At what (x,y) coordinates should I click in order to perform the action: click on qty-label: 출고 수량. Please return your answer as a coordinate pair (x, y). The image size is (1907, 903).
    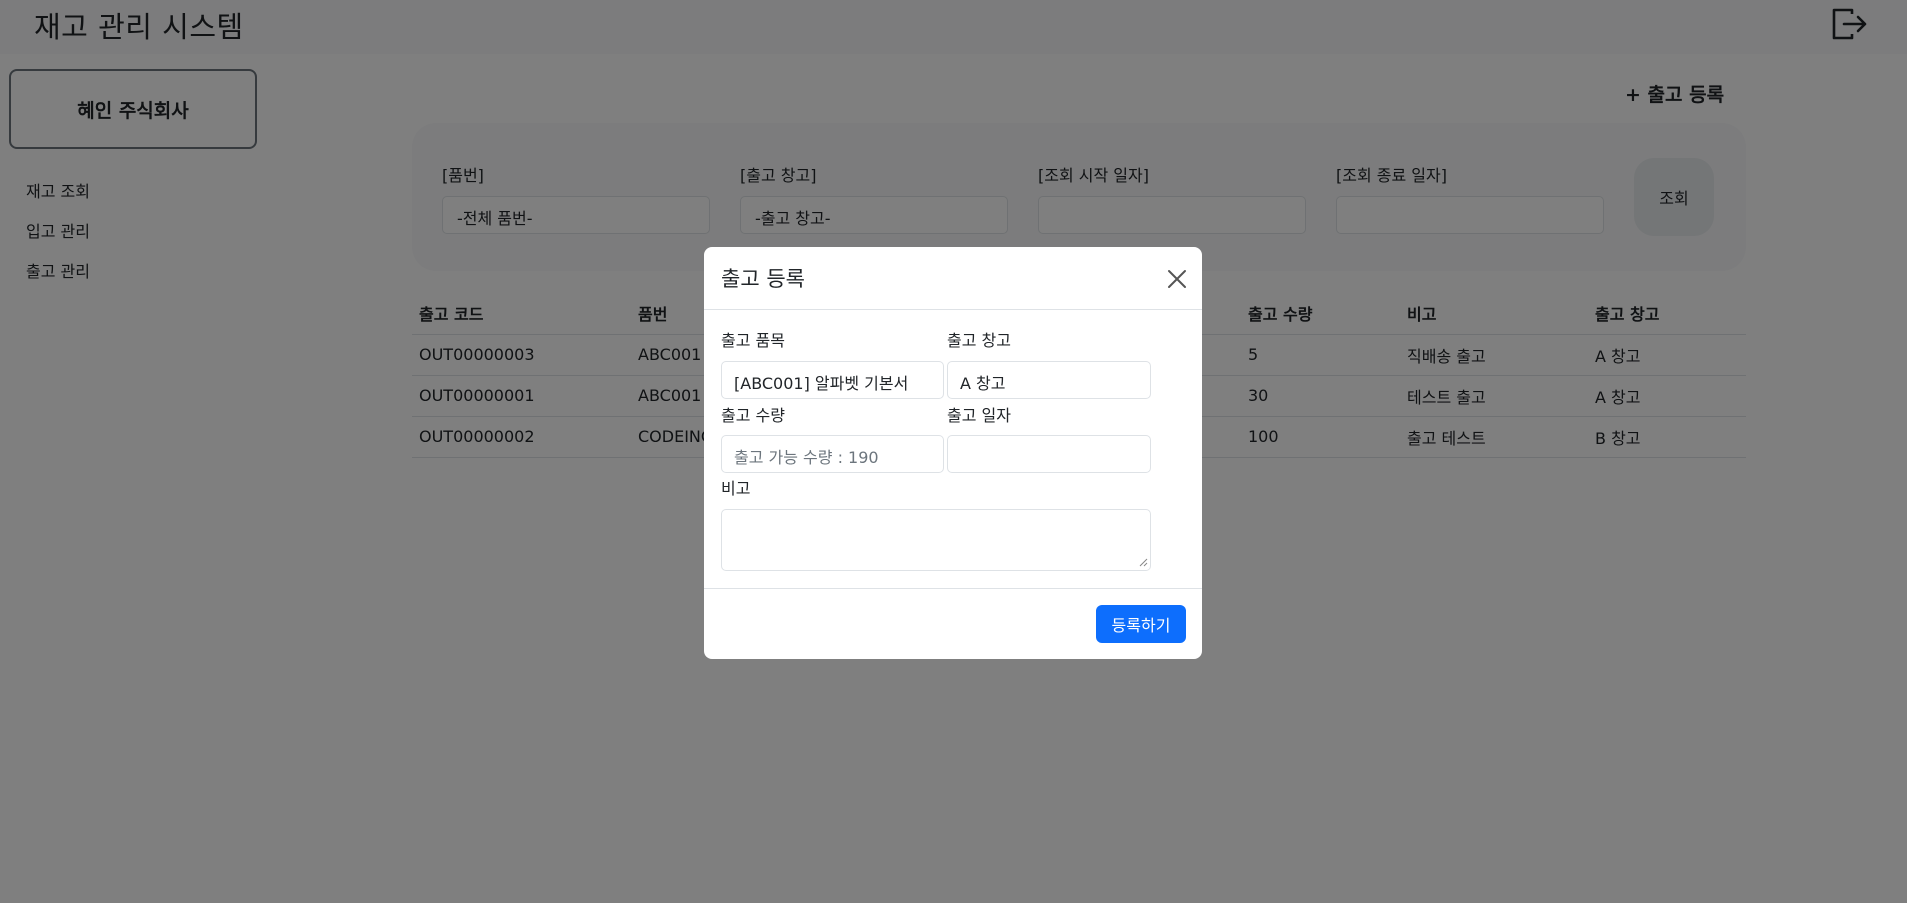
    Looking at the image, I should click on (753, 415).